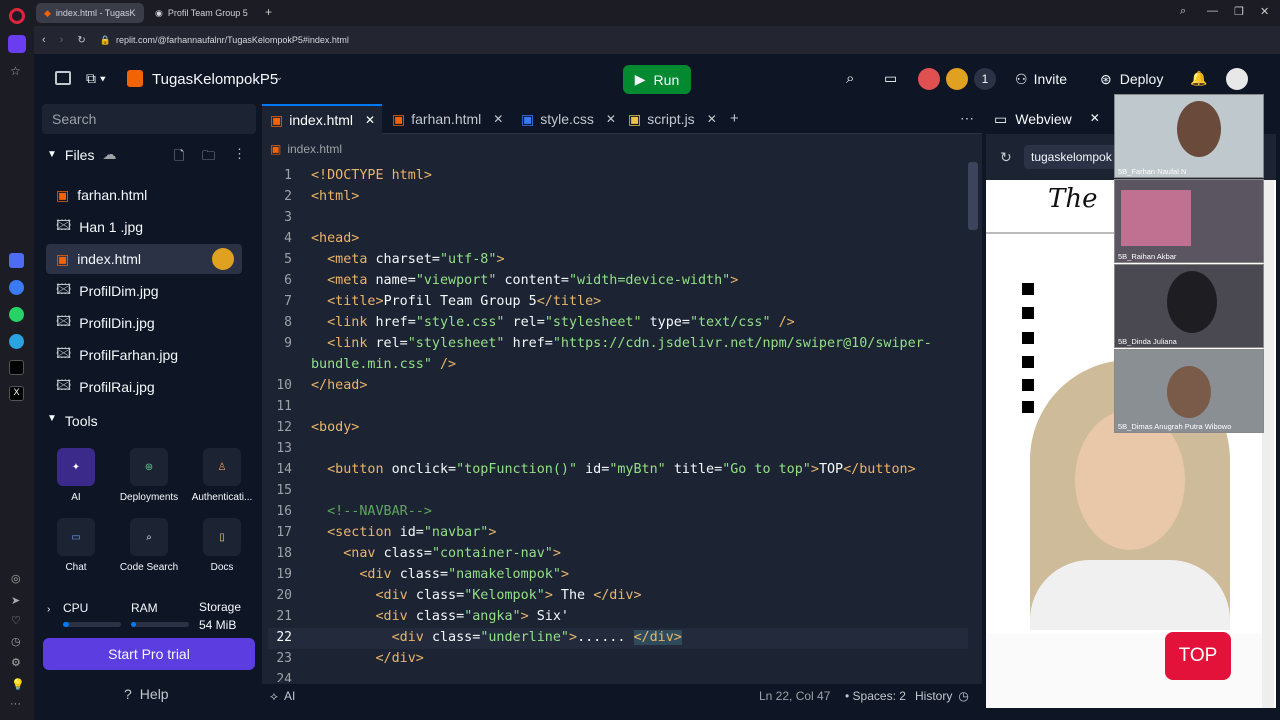  Describe the element at coordinates (1131, 79) in the screenshot. I see `deploy-button: ⊛ Deploy` at that location.